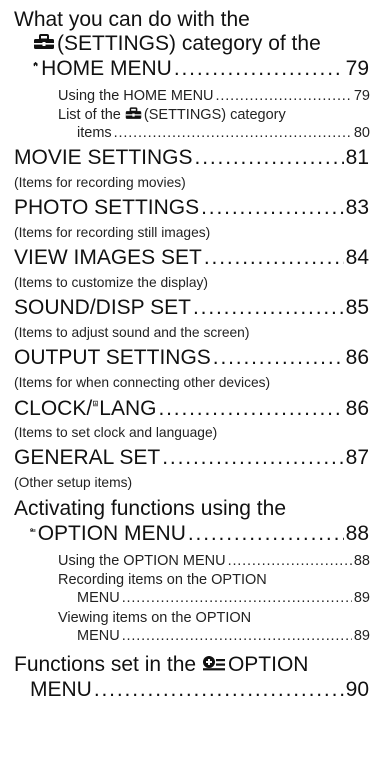 Image resolution: width=384 pixels, height=780 pixels. I want to click on toc-entry-home-menu: HOME MENU 79, so click(201, 69).